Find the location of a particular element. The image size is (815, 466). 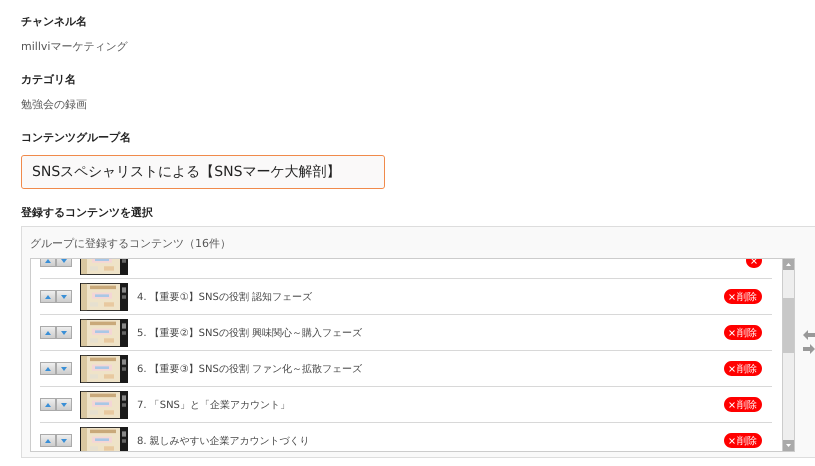

content-title: 6. 【重要③】SNSの役割 ファン化～拡散フェーズ is located at coordinates (249, 369).